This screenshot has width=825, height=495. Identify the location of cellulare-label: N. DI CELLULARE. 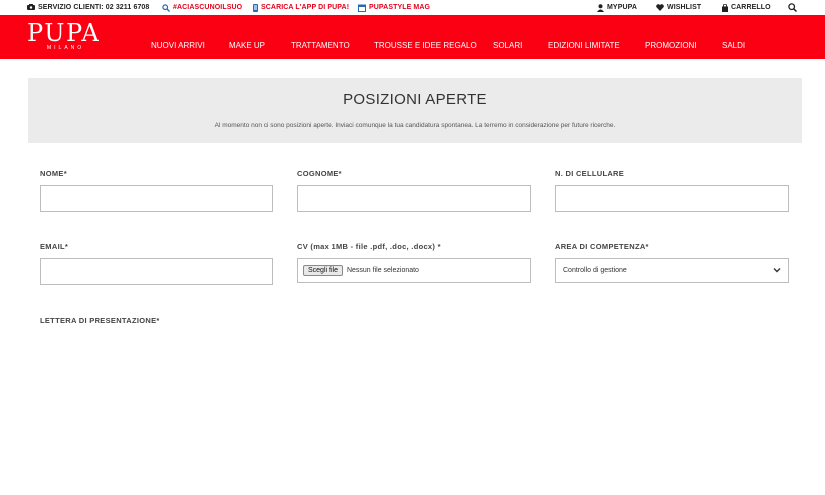
(590, 173).